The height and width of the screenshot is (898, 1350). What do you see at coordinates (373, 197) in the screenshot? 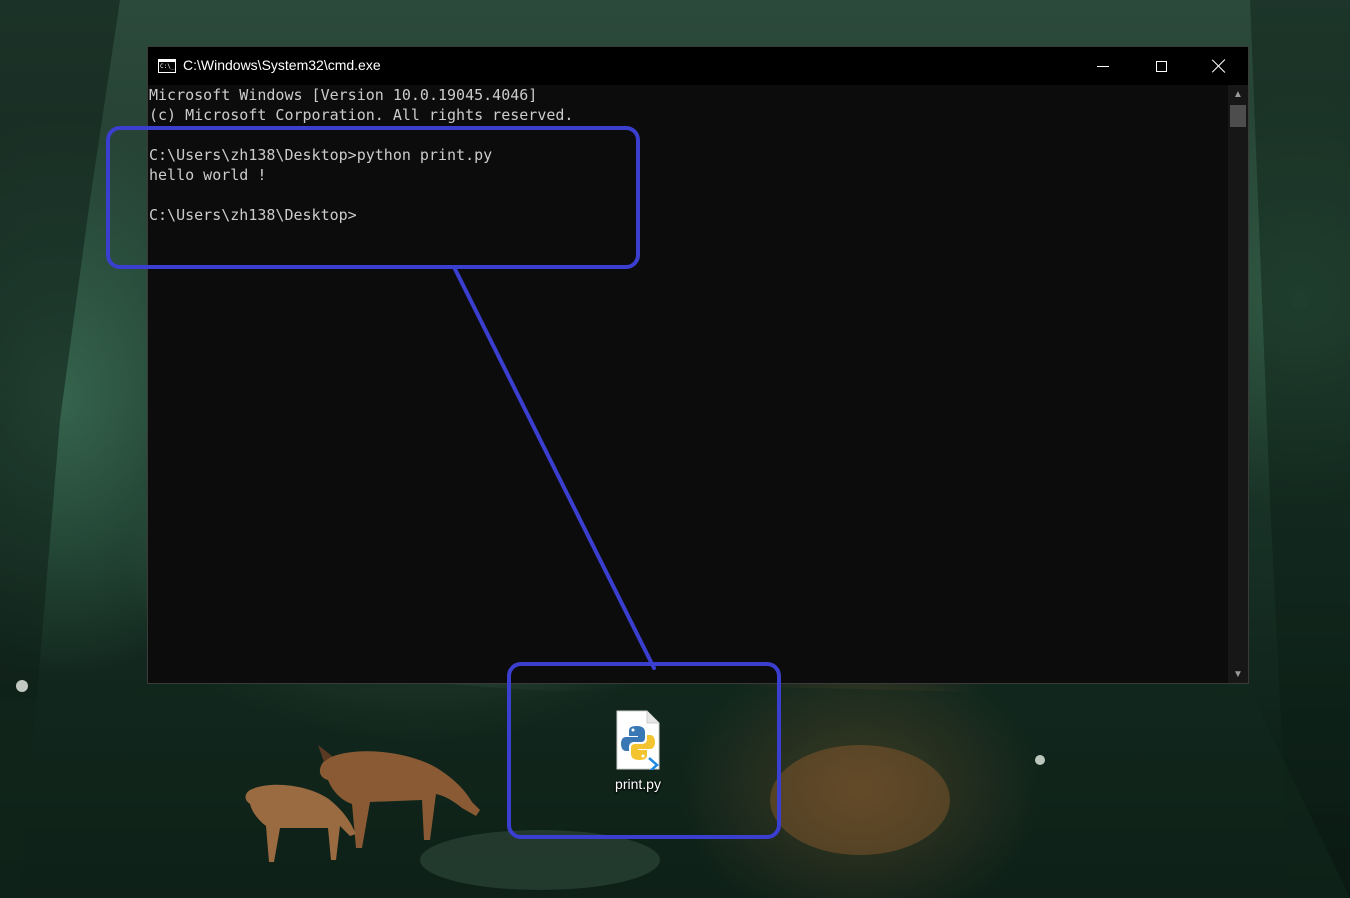
I see `annotation-box-console-output` at bounding box center [373, 197].